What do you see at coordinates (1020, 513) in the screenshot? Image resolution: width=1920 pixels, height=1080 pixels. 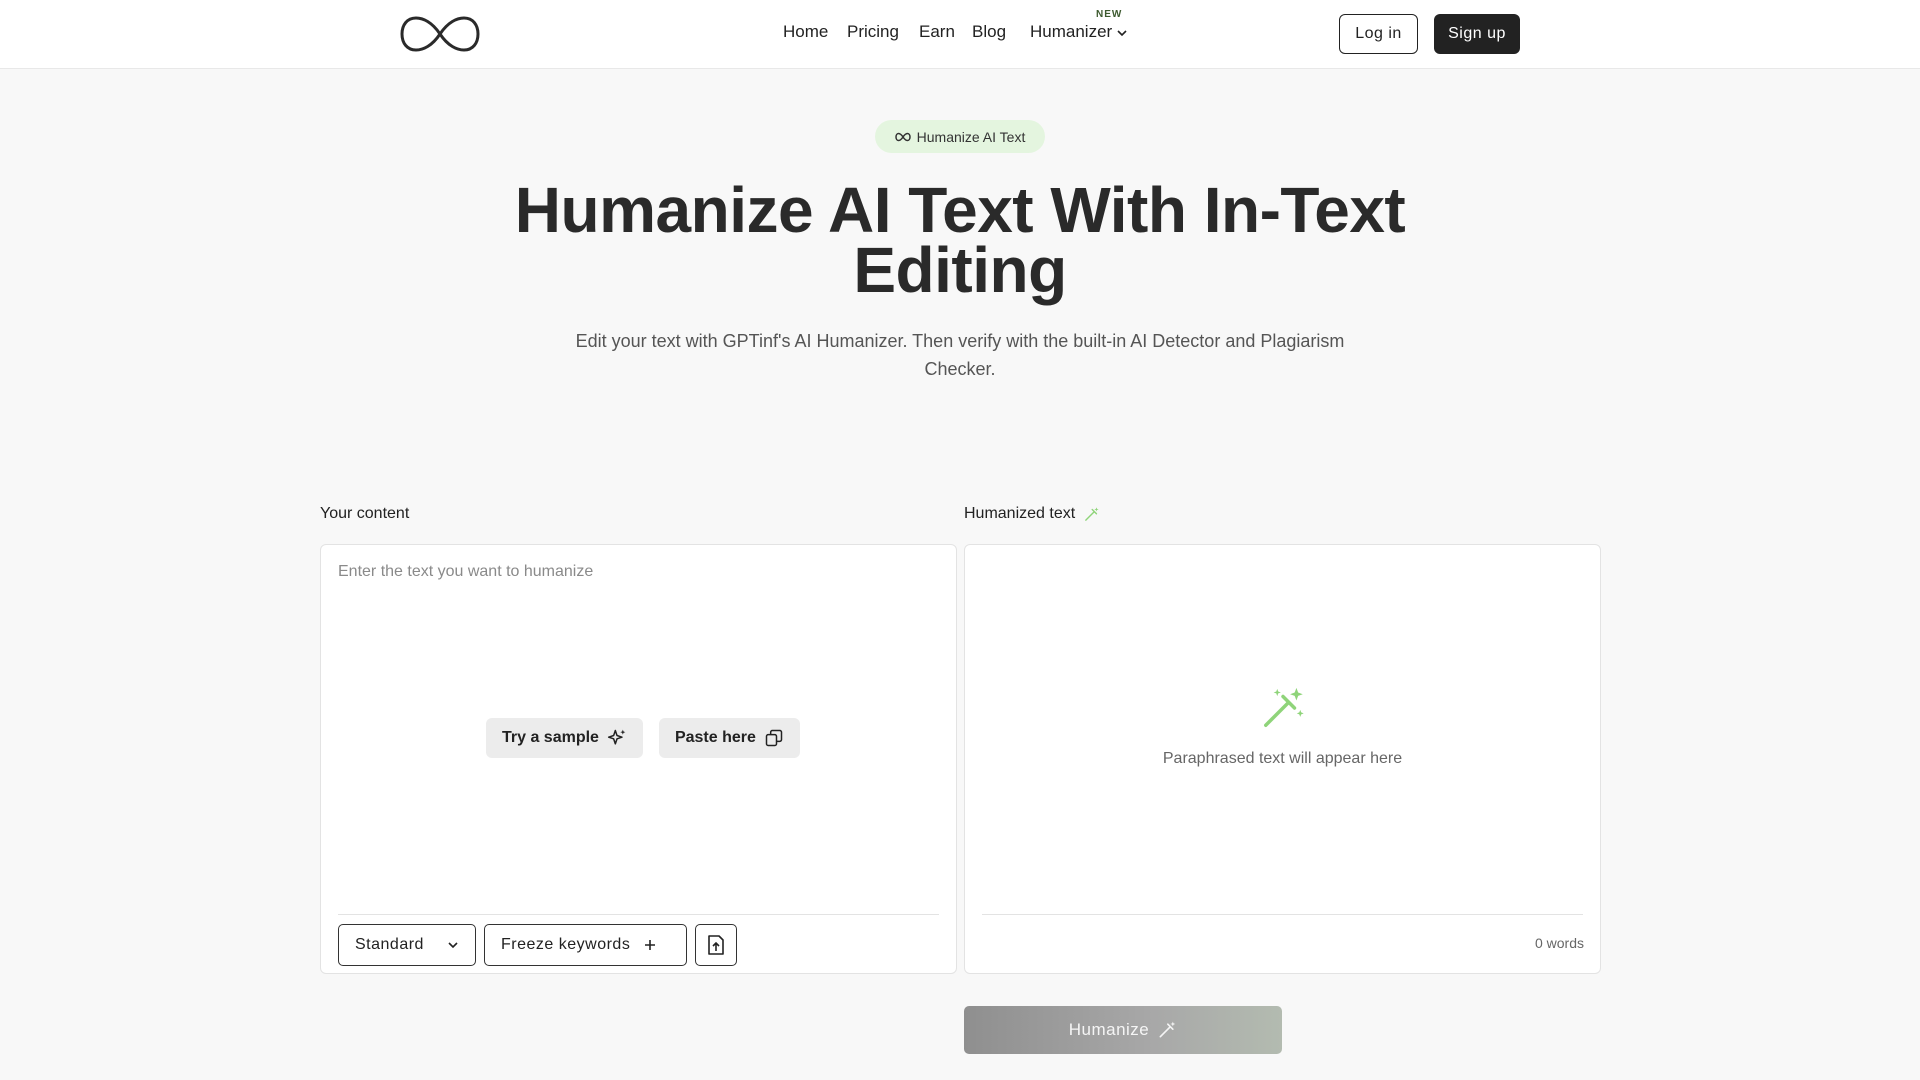 I see `output-label-text: Humanized text` at bounding box center [1020, 513].